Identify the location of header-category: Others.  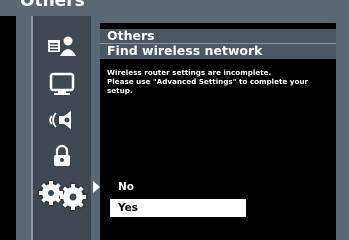
(131, 35).